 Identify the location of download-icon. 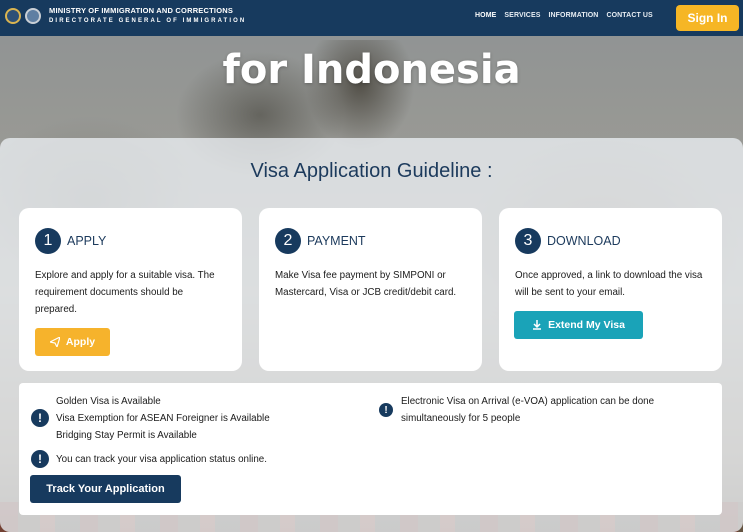
(537, 325).